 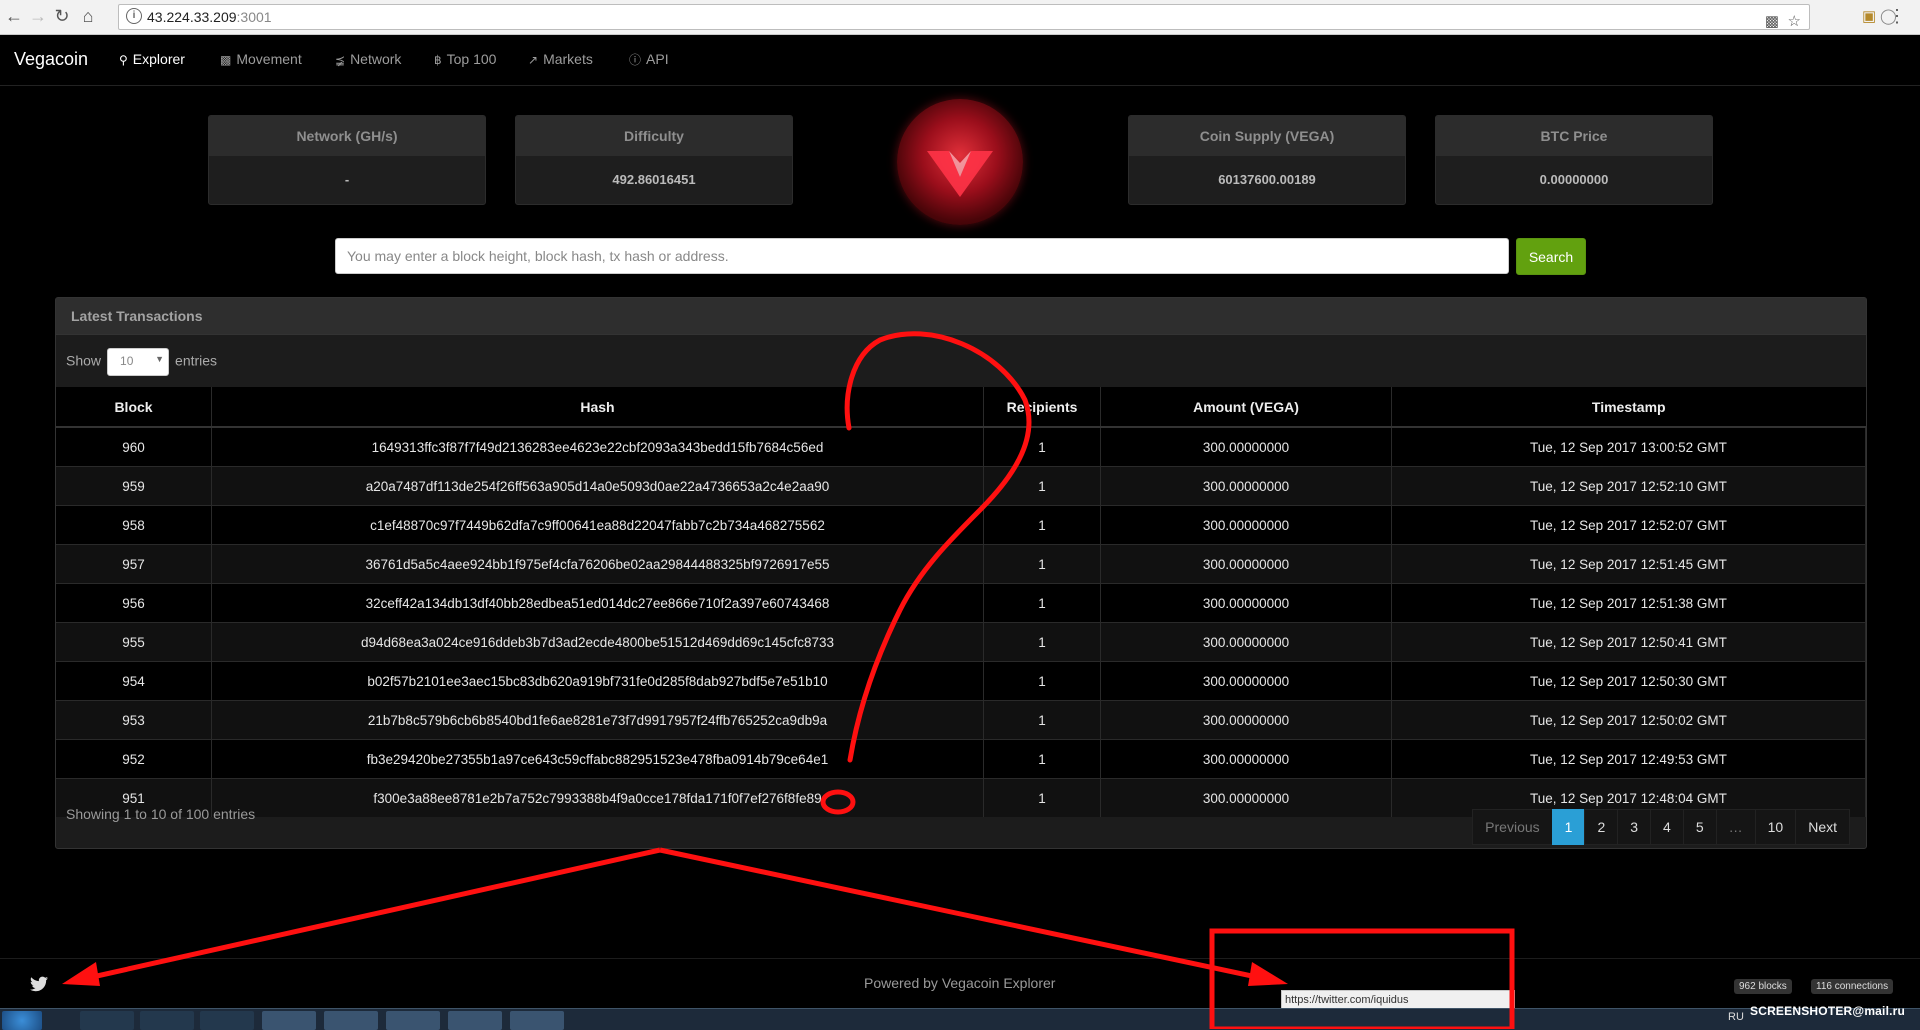 I want to click on cell-block: 955, so click(x=134, y=642).